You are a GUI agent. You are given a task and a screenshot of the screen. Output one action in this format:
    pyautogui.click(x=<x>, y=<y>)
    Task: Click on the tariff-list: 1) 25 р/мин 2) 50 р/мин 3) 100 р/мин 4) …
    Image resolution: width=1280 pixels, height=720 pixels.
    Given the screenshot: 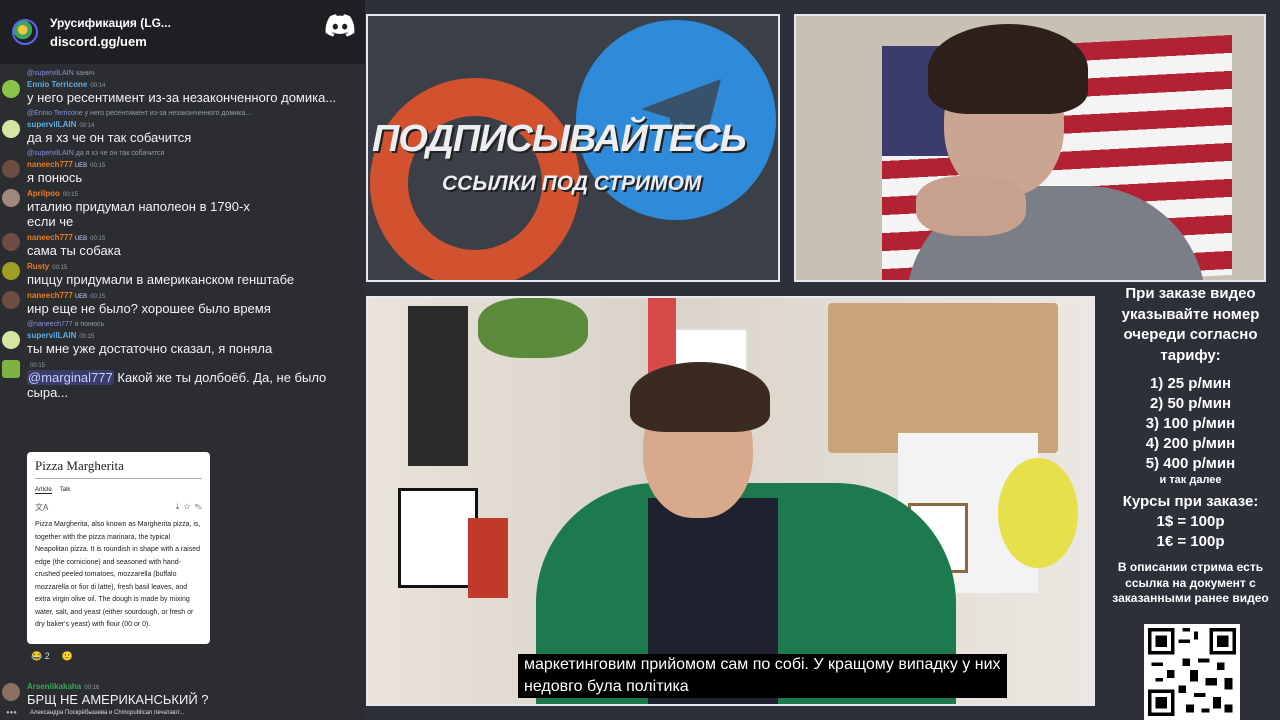 What is the action you would take?
    pyautogui.click(x=1190, y=430)
    